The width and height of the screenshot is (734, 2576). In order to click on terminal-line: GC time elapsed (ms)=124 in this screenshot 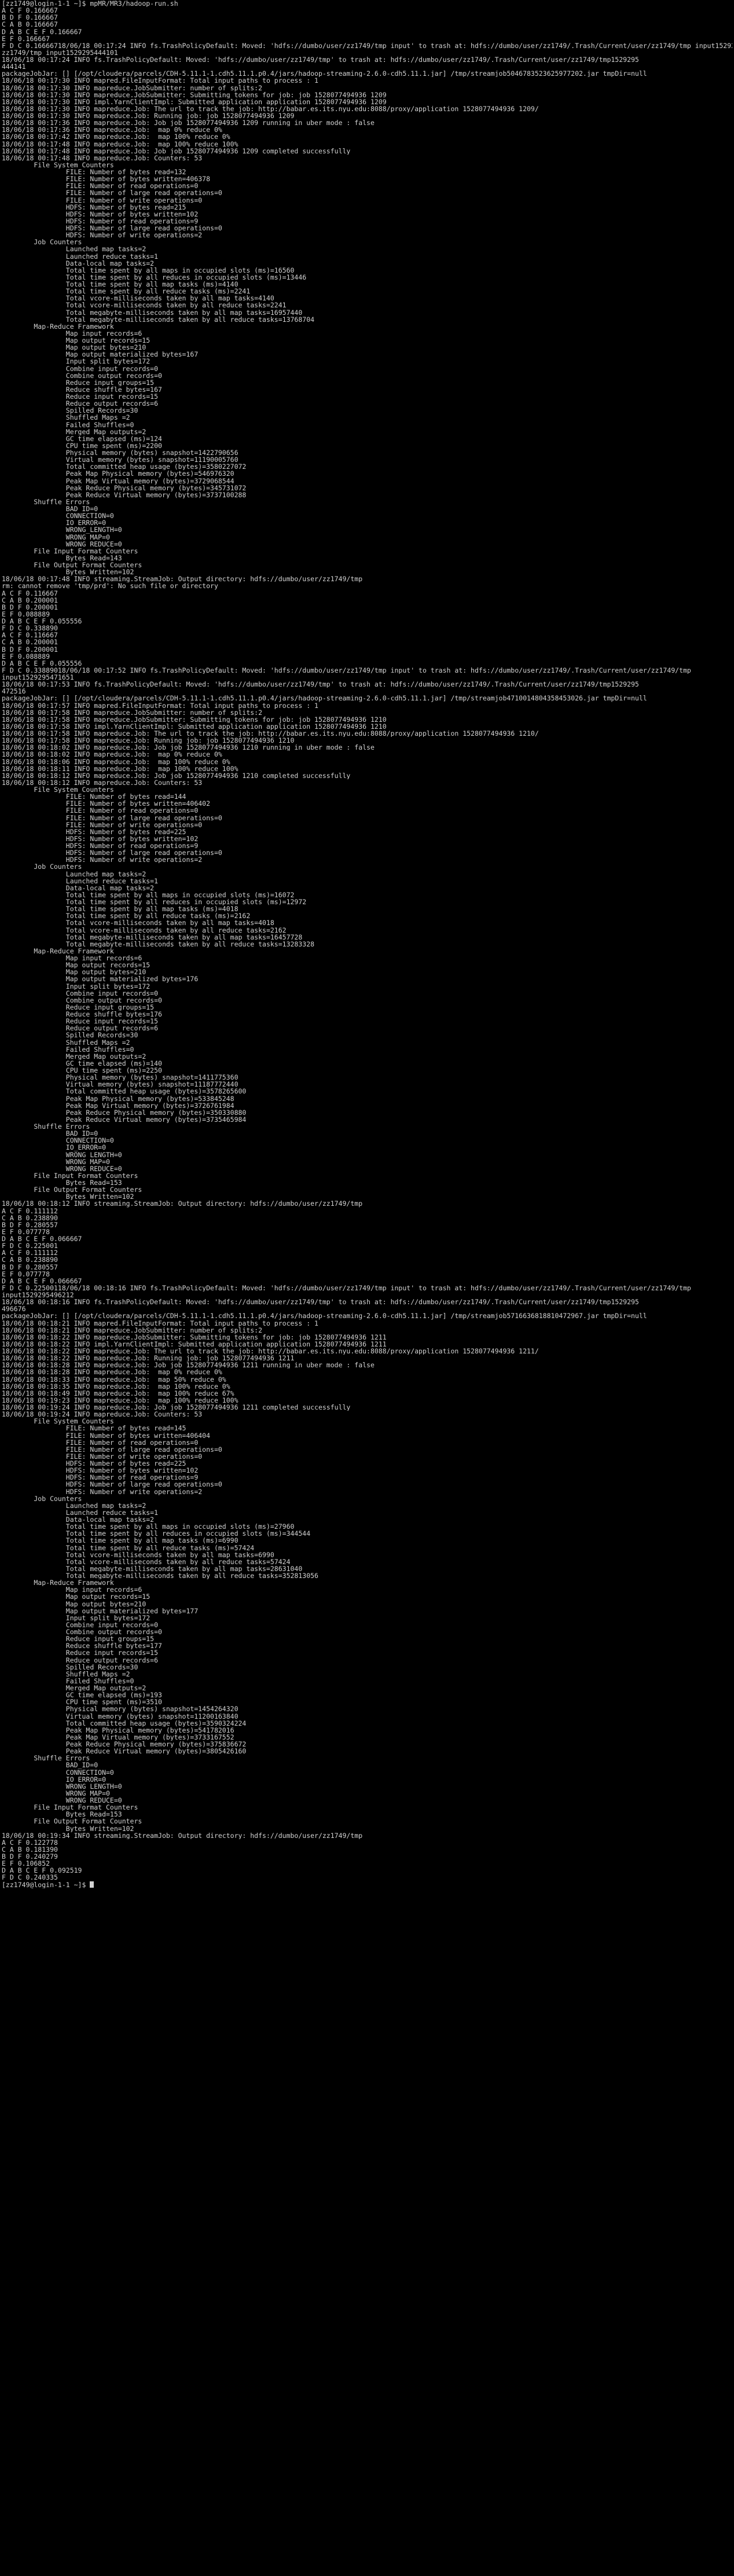, I will do `click(82, 438)`.